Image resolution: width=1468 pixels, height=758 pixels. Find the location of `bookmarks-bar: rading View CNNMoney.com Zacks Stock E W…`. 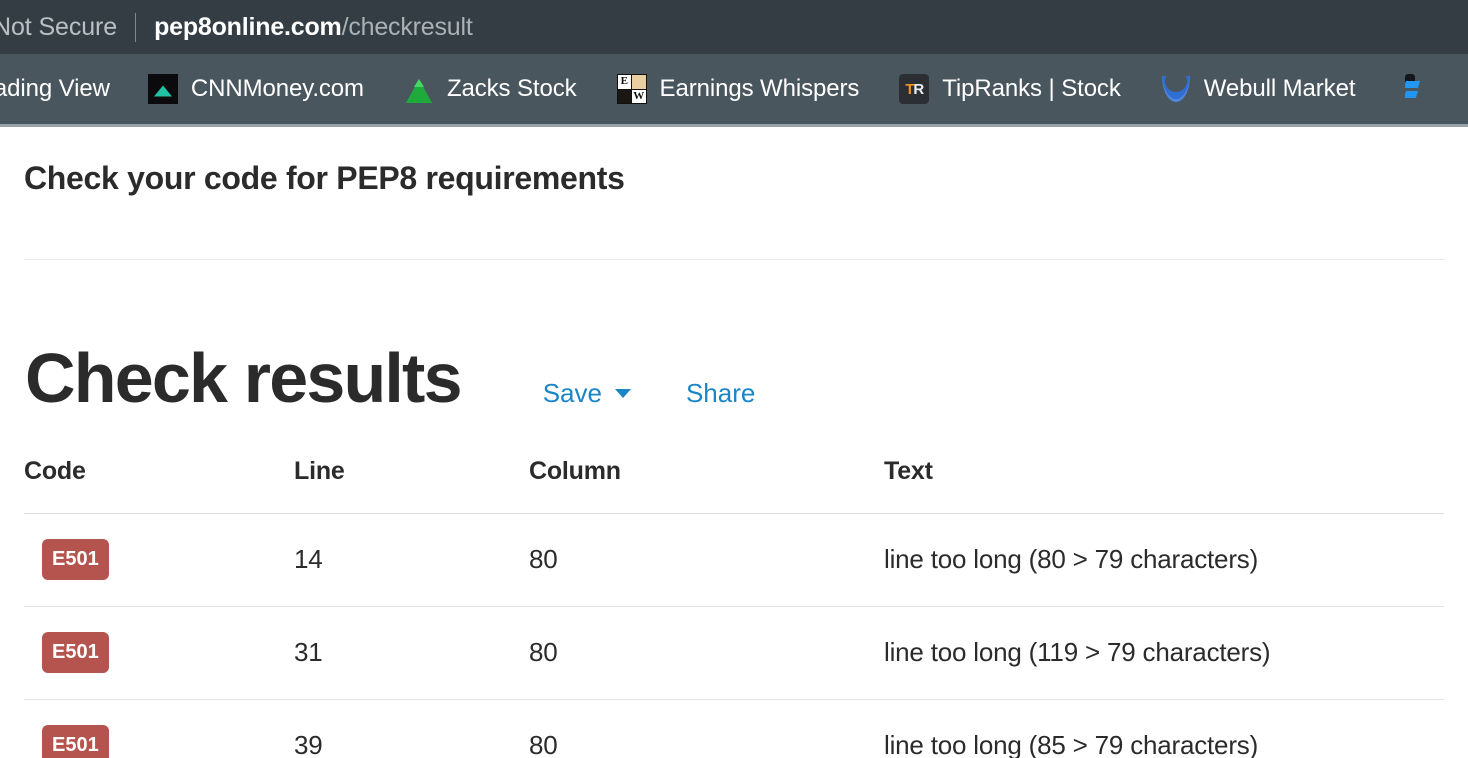

bookmarks-bar: rading View CNNMoney.com Zacks Stock E W… is located at coordinates (734, 90).